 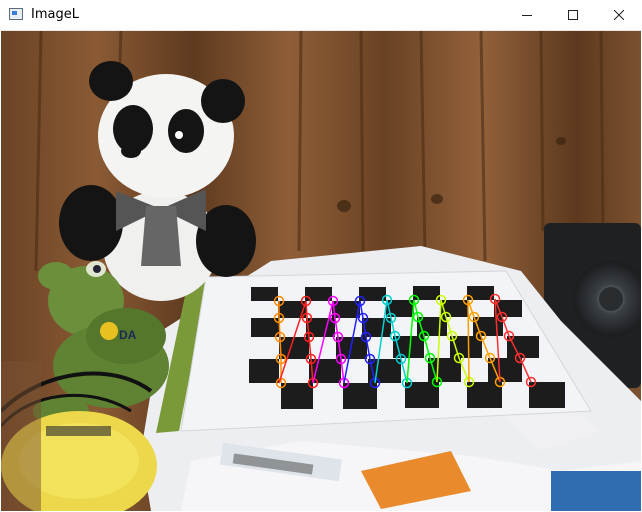 I want to click on app-window-icon, so click(x=16, y=14).